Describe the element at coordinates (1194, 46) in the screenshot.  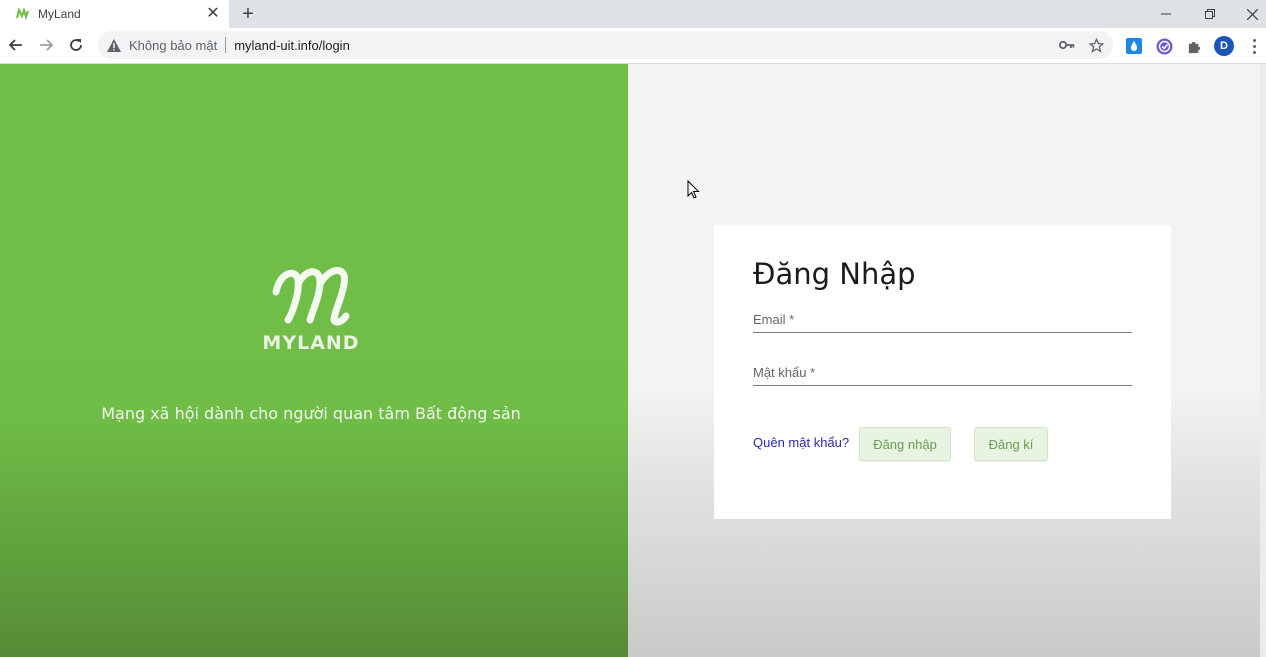
I see `puzzle-icon` at that location.